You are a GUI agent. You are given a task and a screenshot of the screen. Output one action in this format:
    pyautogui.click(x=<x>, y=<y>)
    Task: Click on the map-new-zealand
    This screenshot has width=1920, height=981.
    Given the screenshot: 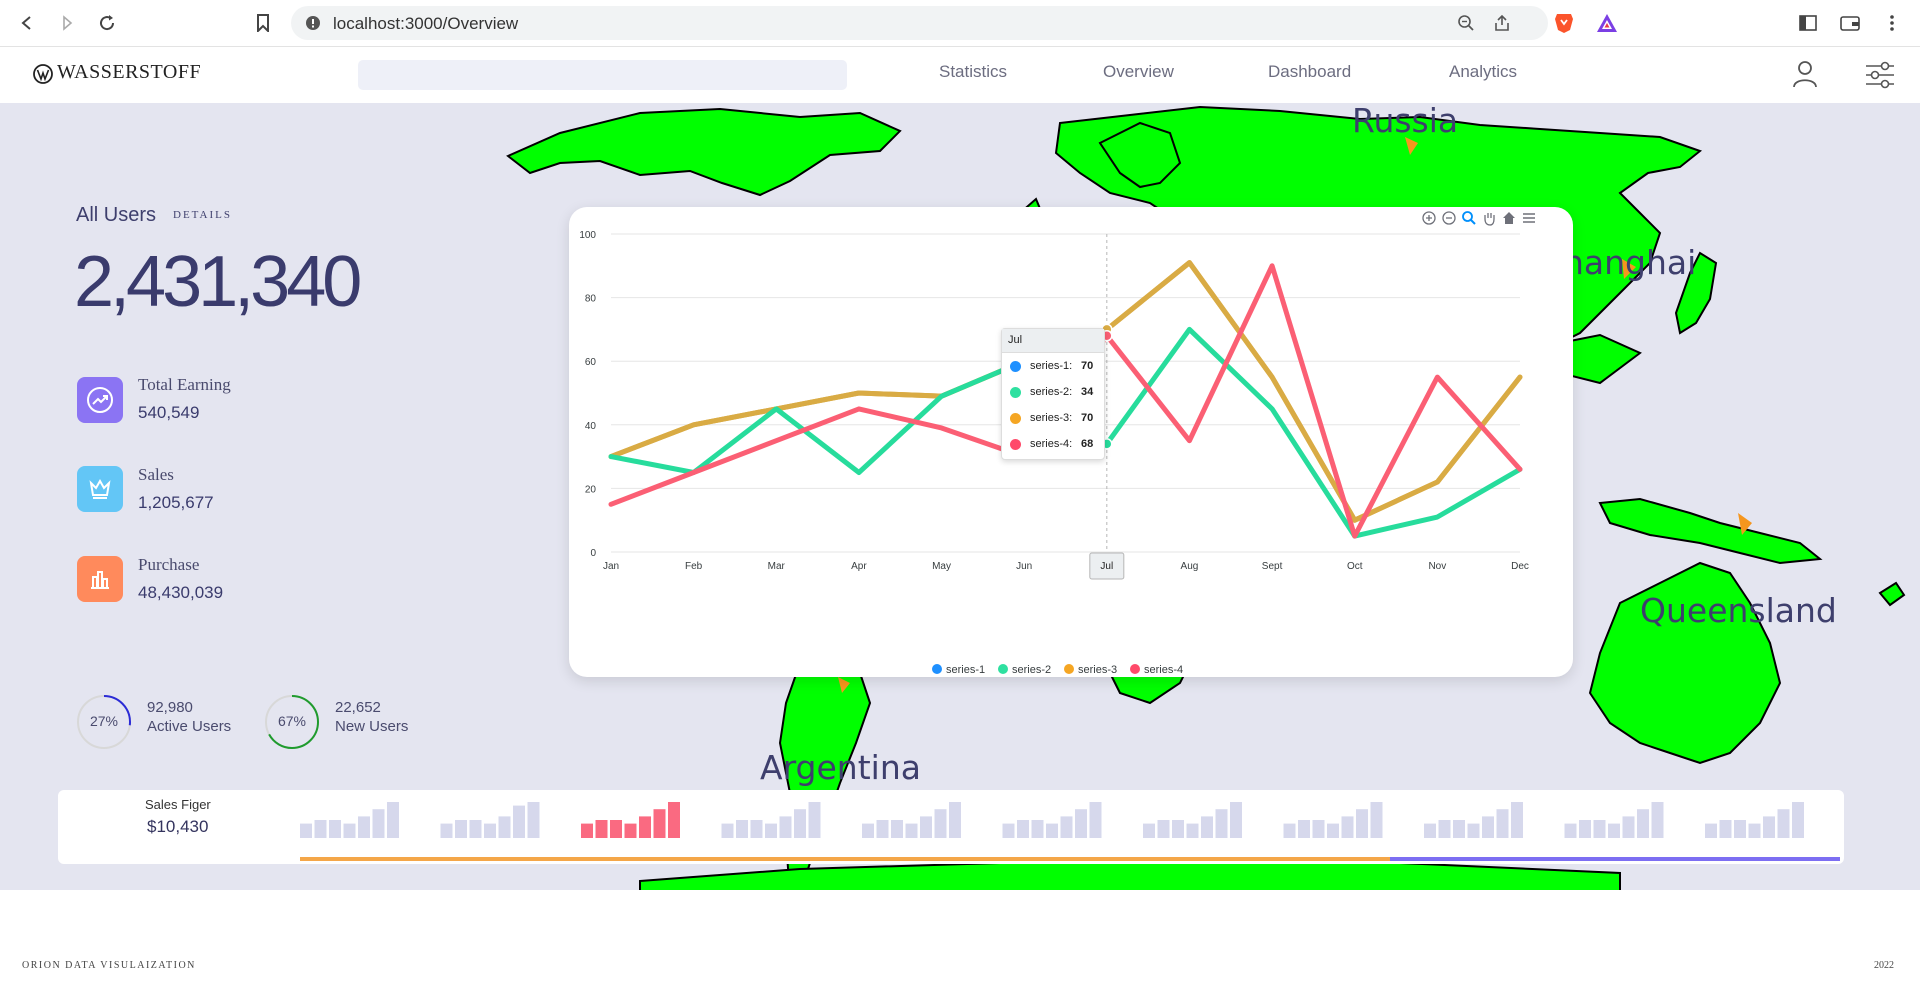 What is the action you would take?
    pyautogui.click(x=1892, y=594)
    